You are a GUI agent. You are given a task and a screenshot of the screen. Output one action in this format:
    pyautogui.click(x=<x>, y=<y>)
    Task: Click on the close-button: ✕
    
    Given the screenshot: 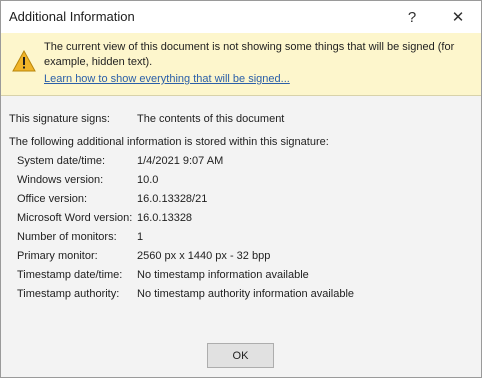 What is the action you would take?
    pyautogui.click(x=458, y=17)
    